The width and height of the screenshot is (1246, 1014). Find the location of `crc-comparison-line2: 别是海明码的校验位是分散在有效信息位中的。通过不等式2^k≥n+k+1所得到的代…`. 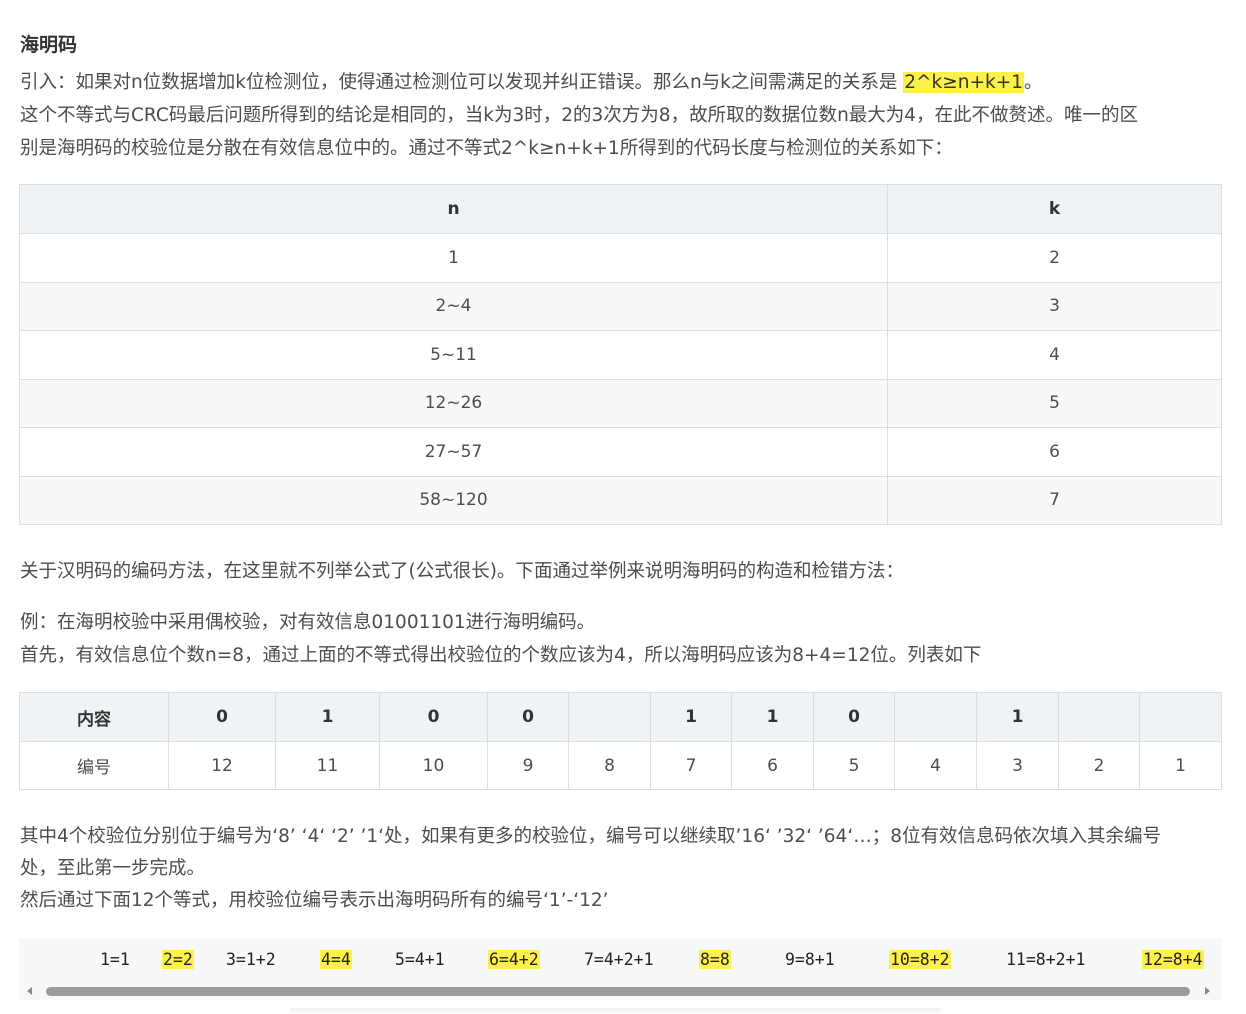

crc-comparison-line2: 别是海明码的校验位是分散在有效信息位中的。通过不等式2^k≥n+k+1所得到的代… is located at coordinates (486, 148).